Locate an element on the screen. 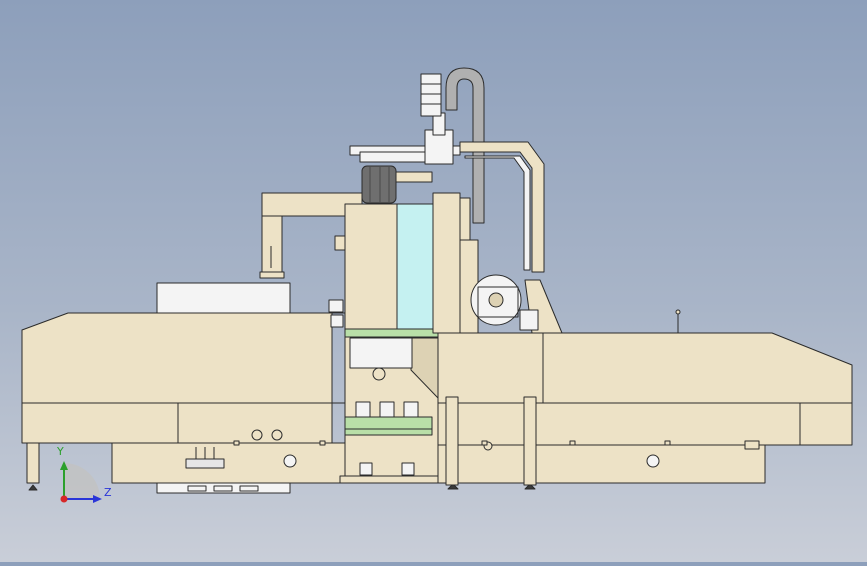  roller-housing is located at coordinates (381, 353).